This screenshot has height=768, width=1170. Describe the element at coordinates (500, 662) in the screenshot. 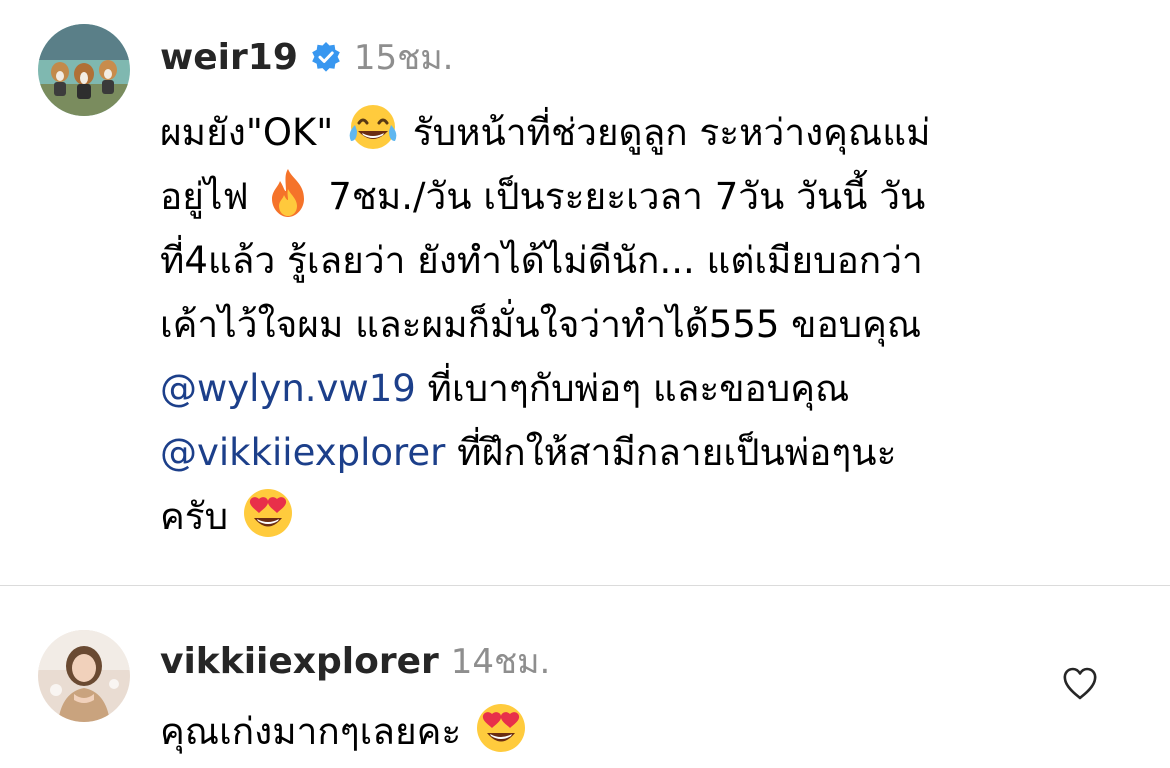

I see `comment-timestamp: 14ชม.` at that location.